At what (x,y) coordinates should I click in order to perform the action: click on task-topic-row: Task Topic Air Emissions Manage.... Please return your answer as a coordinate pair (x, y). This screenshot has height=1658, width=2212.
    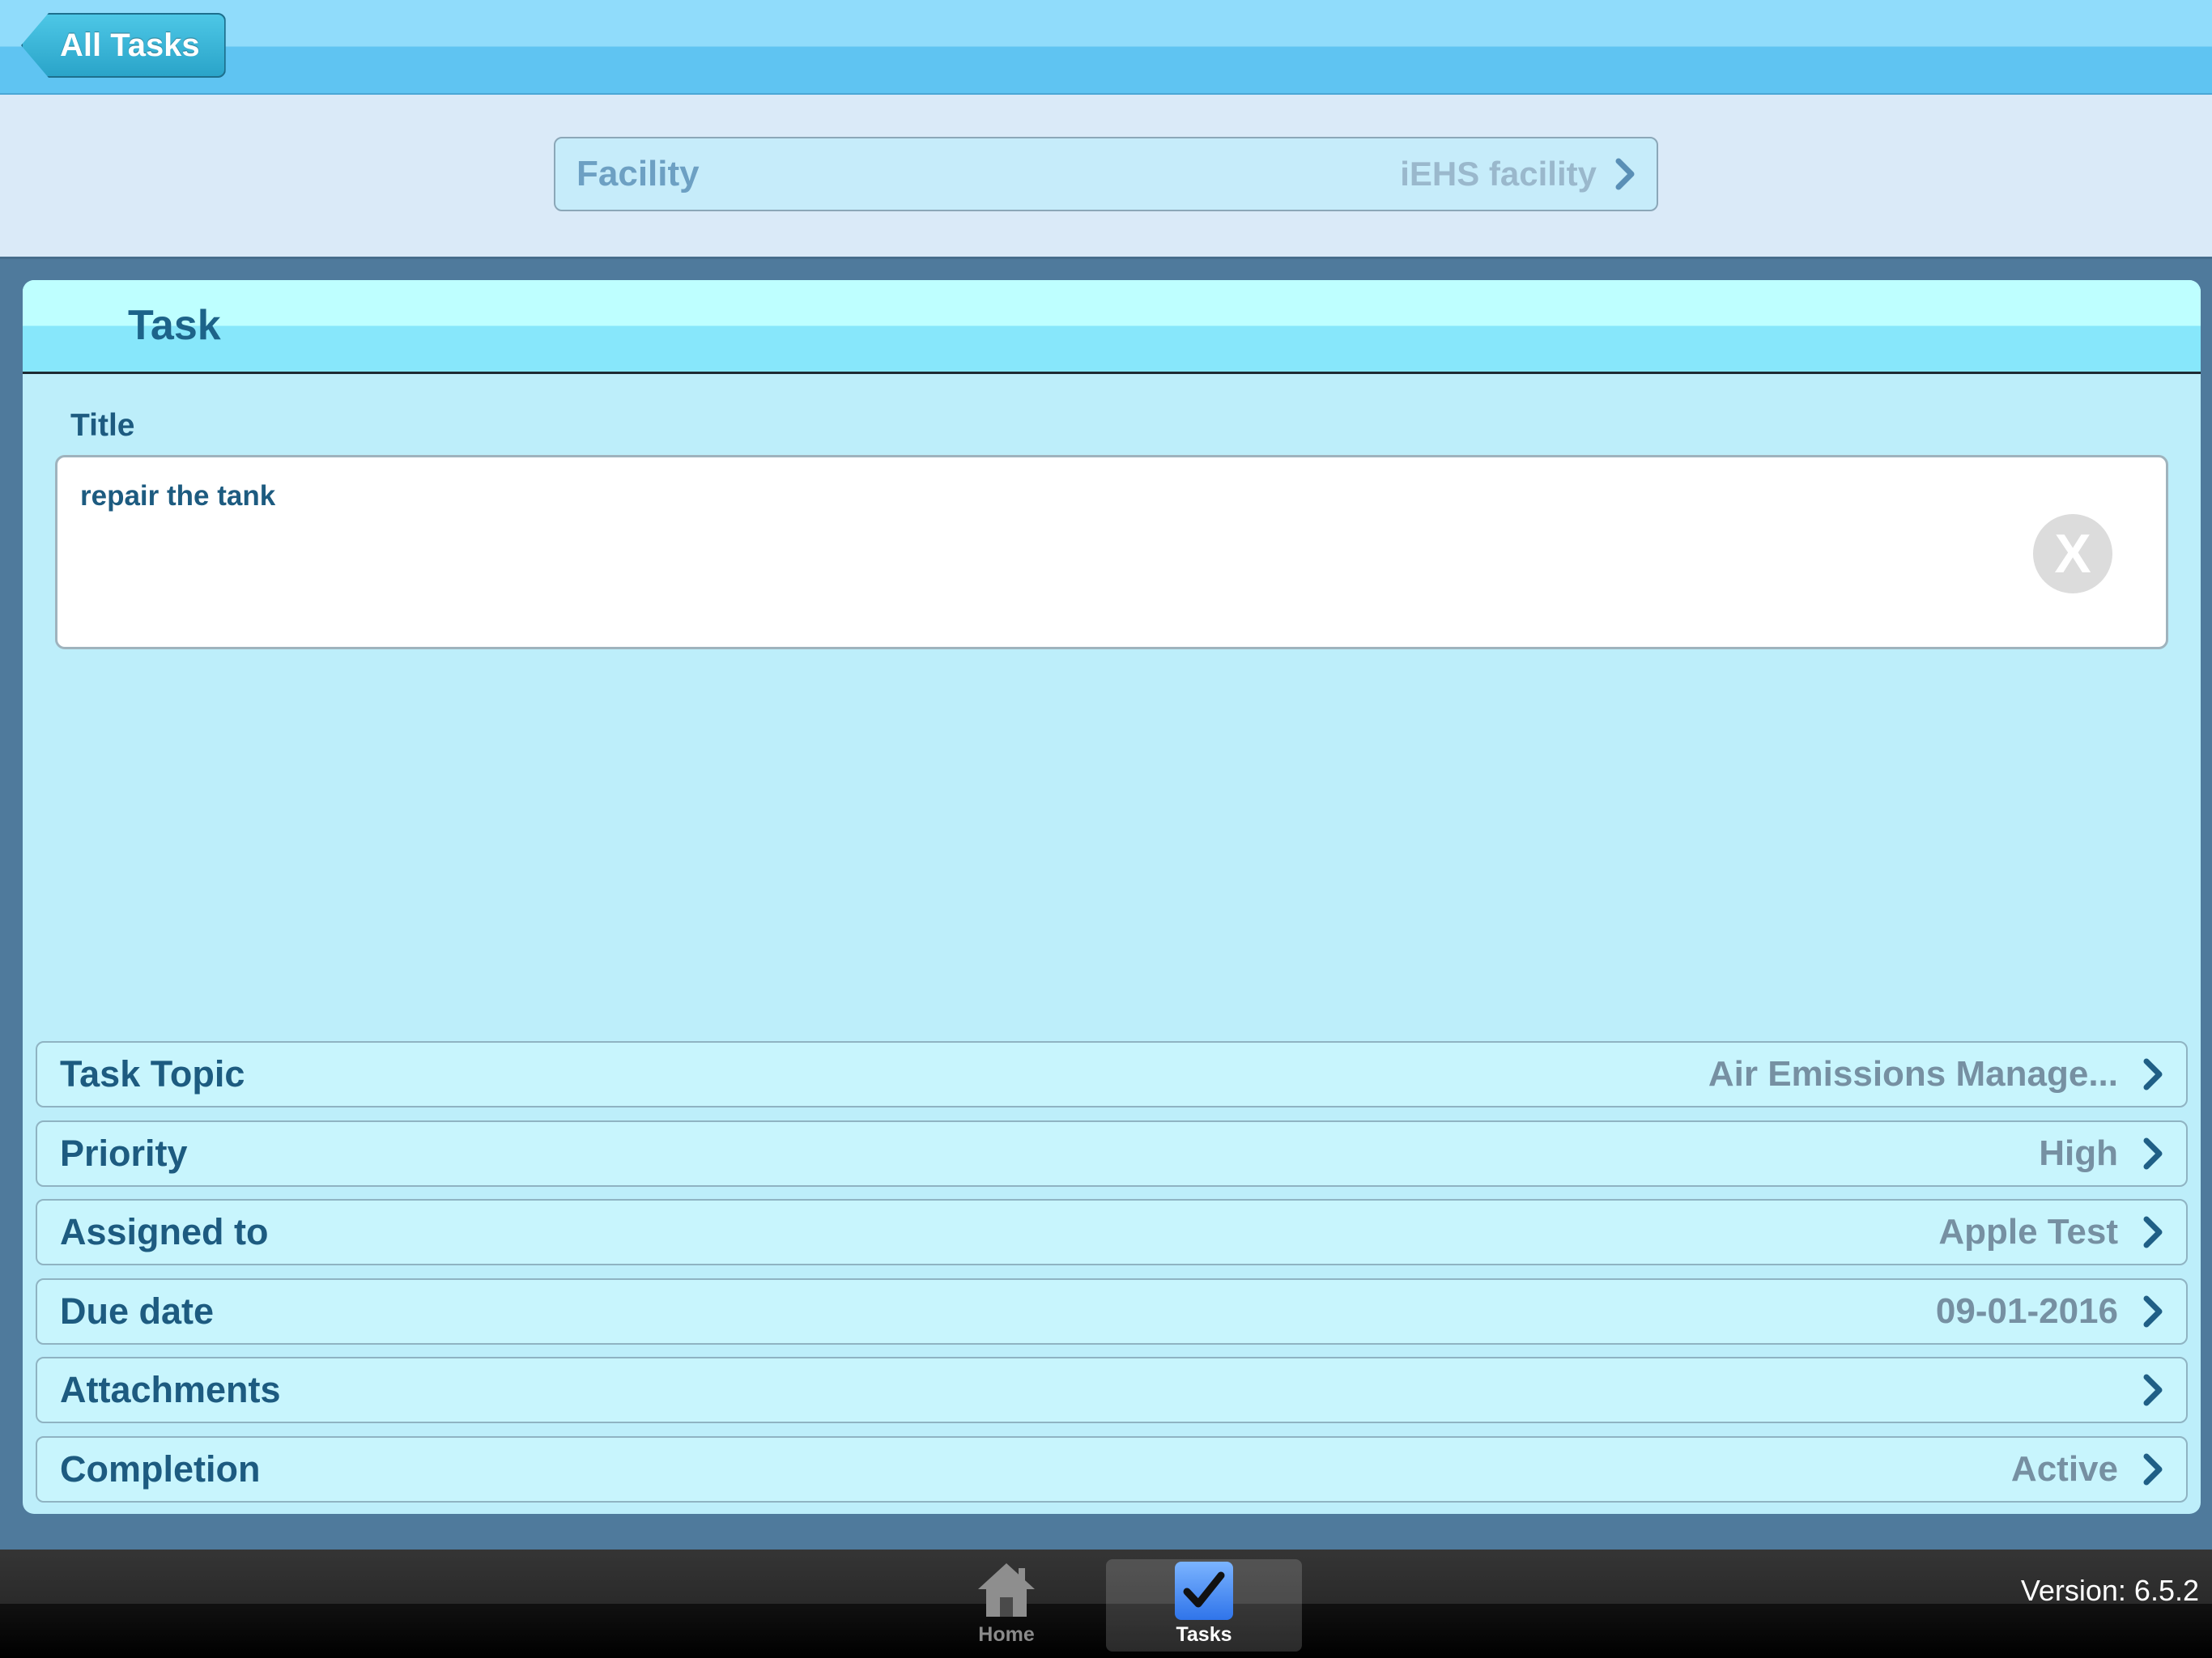
    Looking at the image, I should click on (1112, 1074).